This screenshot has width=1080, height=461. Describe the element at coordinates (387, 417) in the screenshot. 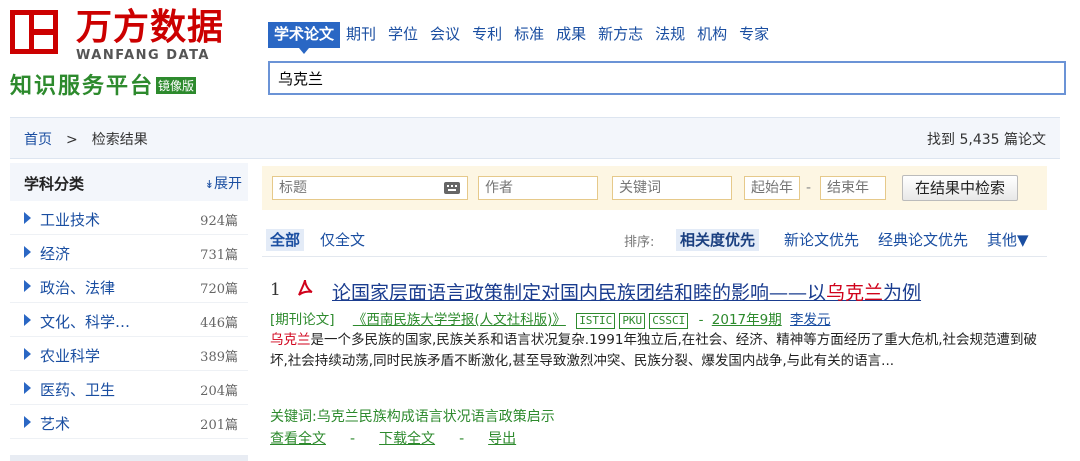

I see `keyword-link: 民族构成` at that location.